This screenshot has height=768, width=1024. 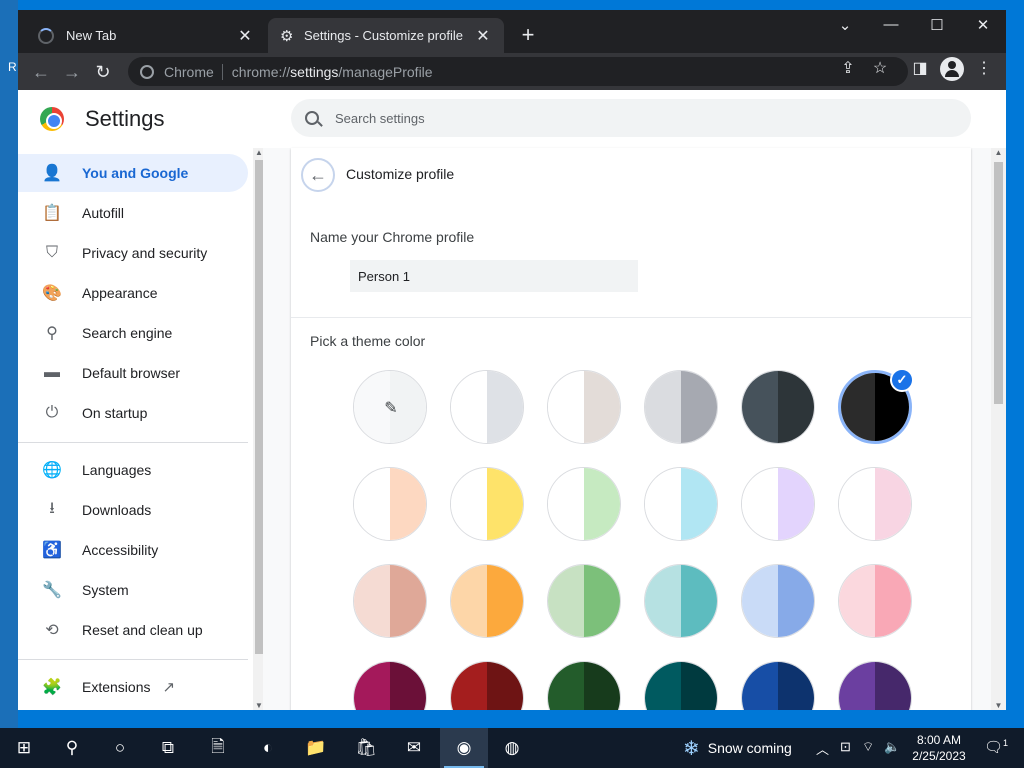 I want to click on reload-icon: ↻, so click(x=103, y=72).